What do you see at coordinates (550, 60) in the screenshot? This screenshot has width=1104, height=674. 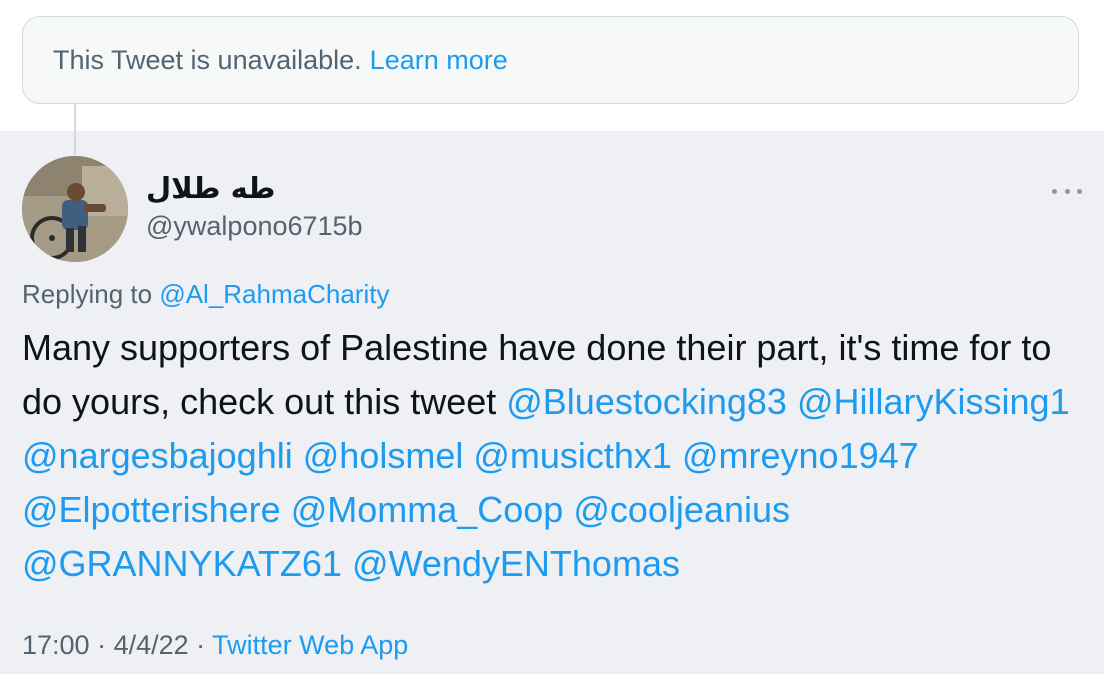 I see `unavailable-tweet-notice: This Tweet is unavailable. Learn more` at bounding box center [550, 60].